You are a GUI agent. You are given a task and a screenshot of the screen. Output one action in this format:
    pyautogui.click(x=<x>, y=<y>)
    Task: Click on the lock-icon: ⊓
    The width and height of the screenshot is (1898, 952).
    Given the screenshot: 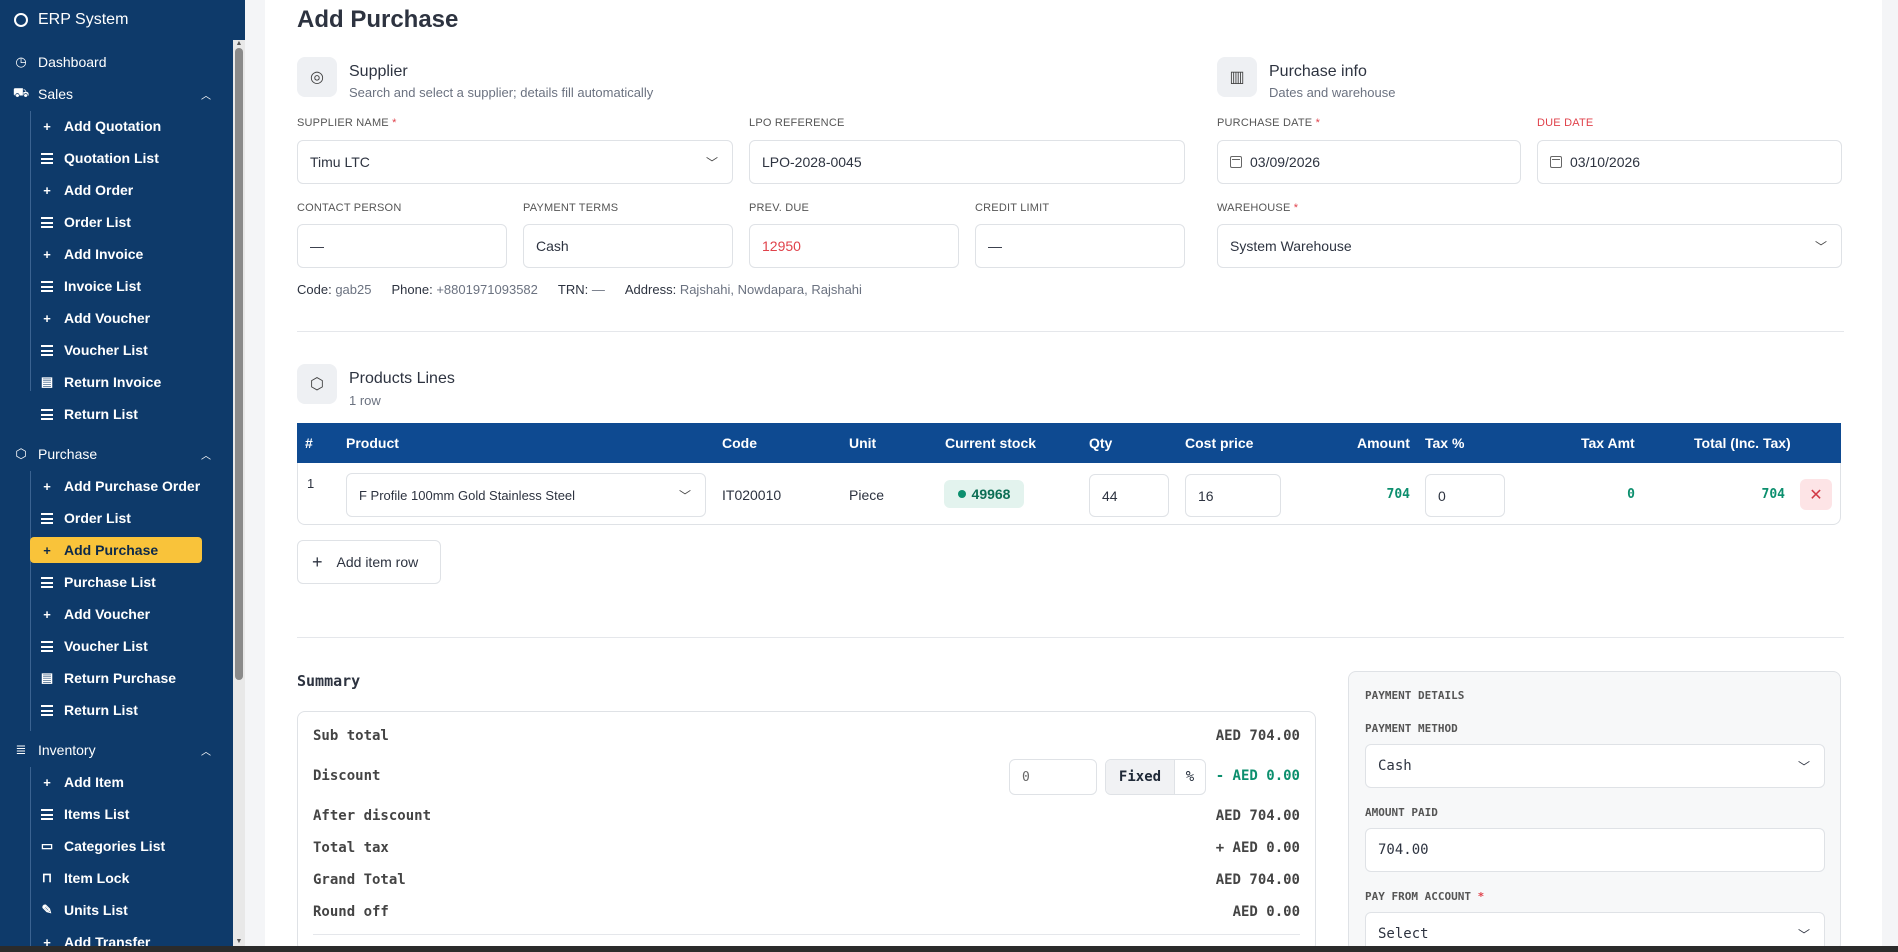 What is the action you would take?
    pyautogui.click(x=47, y=877)
    